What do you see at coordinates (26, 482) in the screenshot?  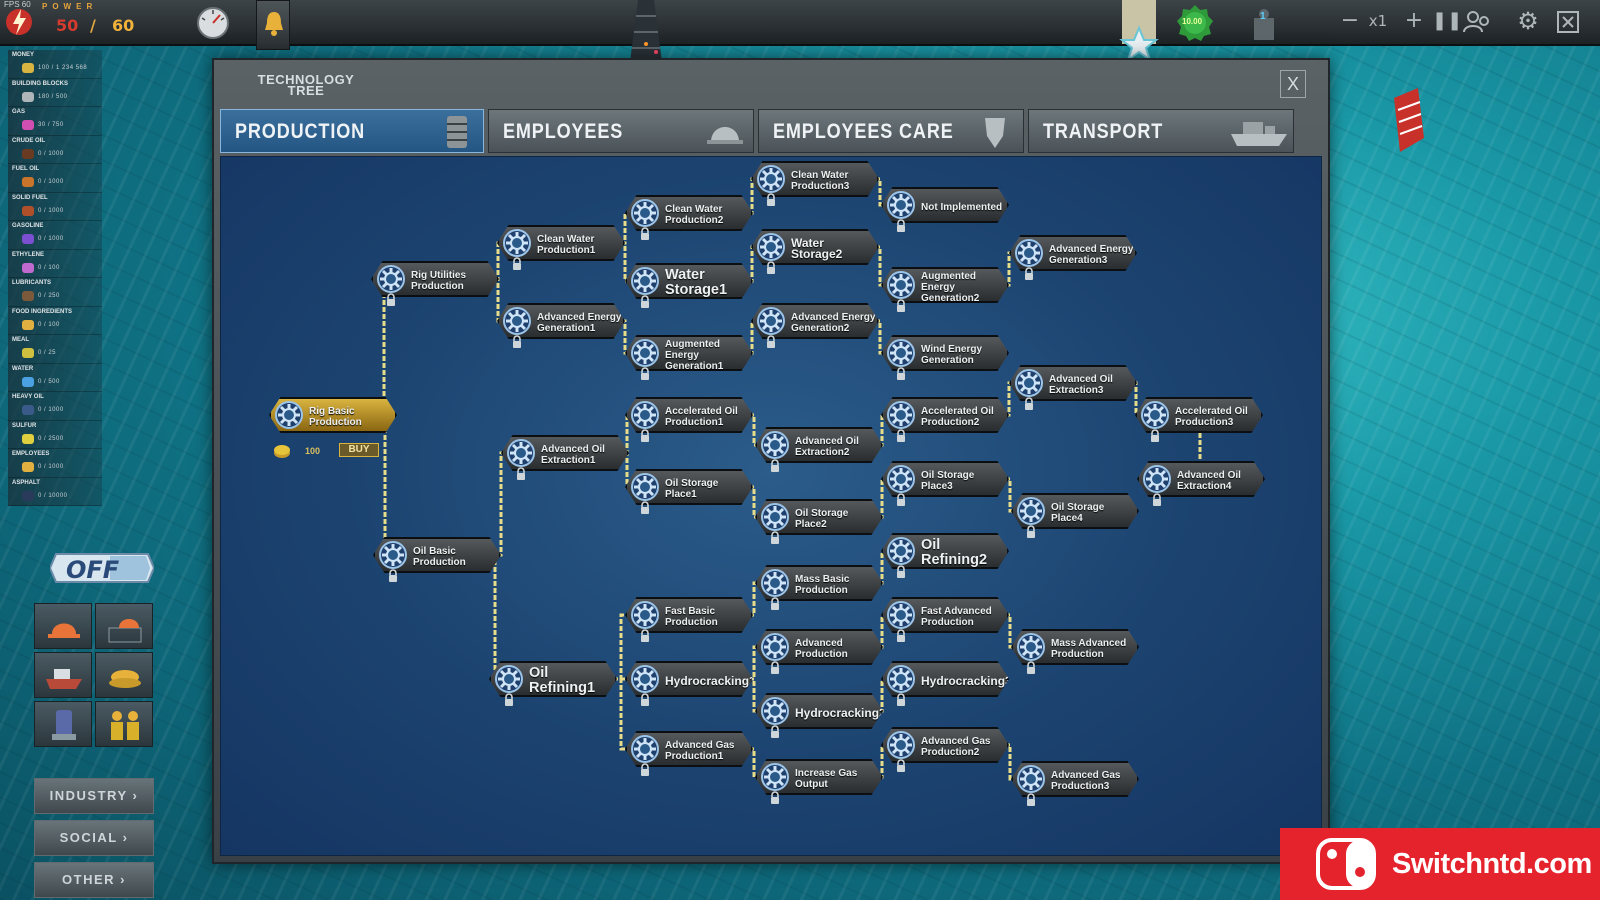 I see `resource-name: ASPHALT` at bounding box center [26, 482].